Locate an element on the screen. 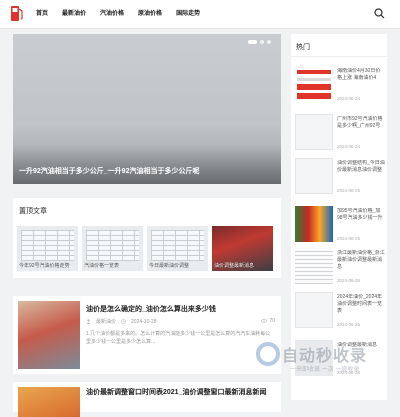 Image resolution: width=400 pixels, height=417 pixels. sidebar-item-title: 浙江最新油价格_浙江最新油价调整最新消息 is located at coordinates (361, 260).